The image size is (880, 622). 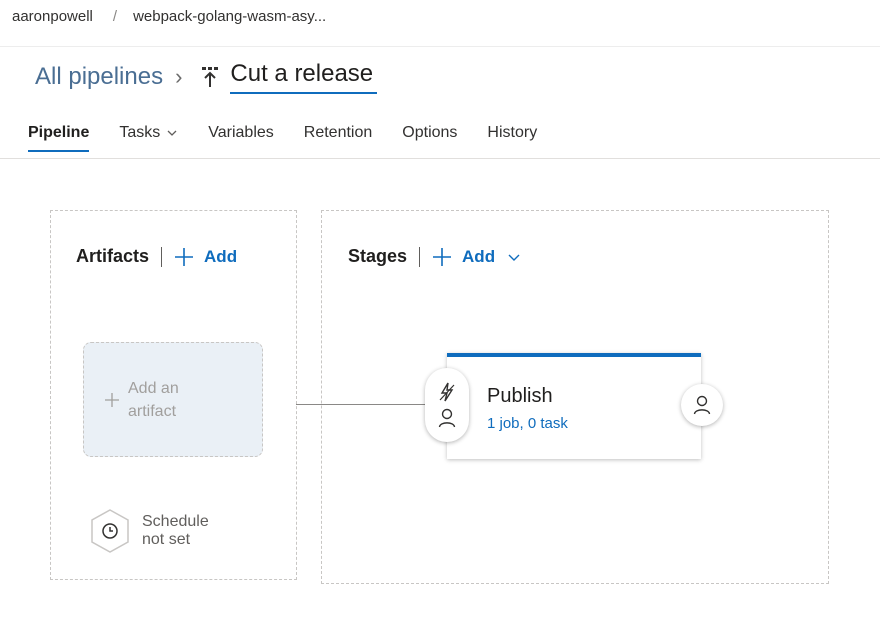 I want to click on post-deployment-conditions, so click(x=702, y=405).